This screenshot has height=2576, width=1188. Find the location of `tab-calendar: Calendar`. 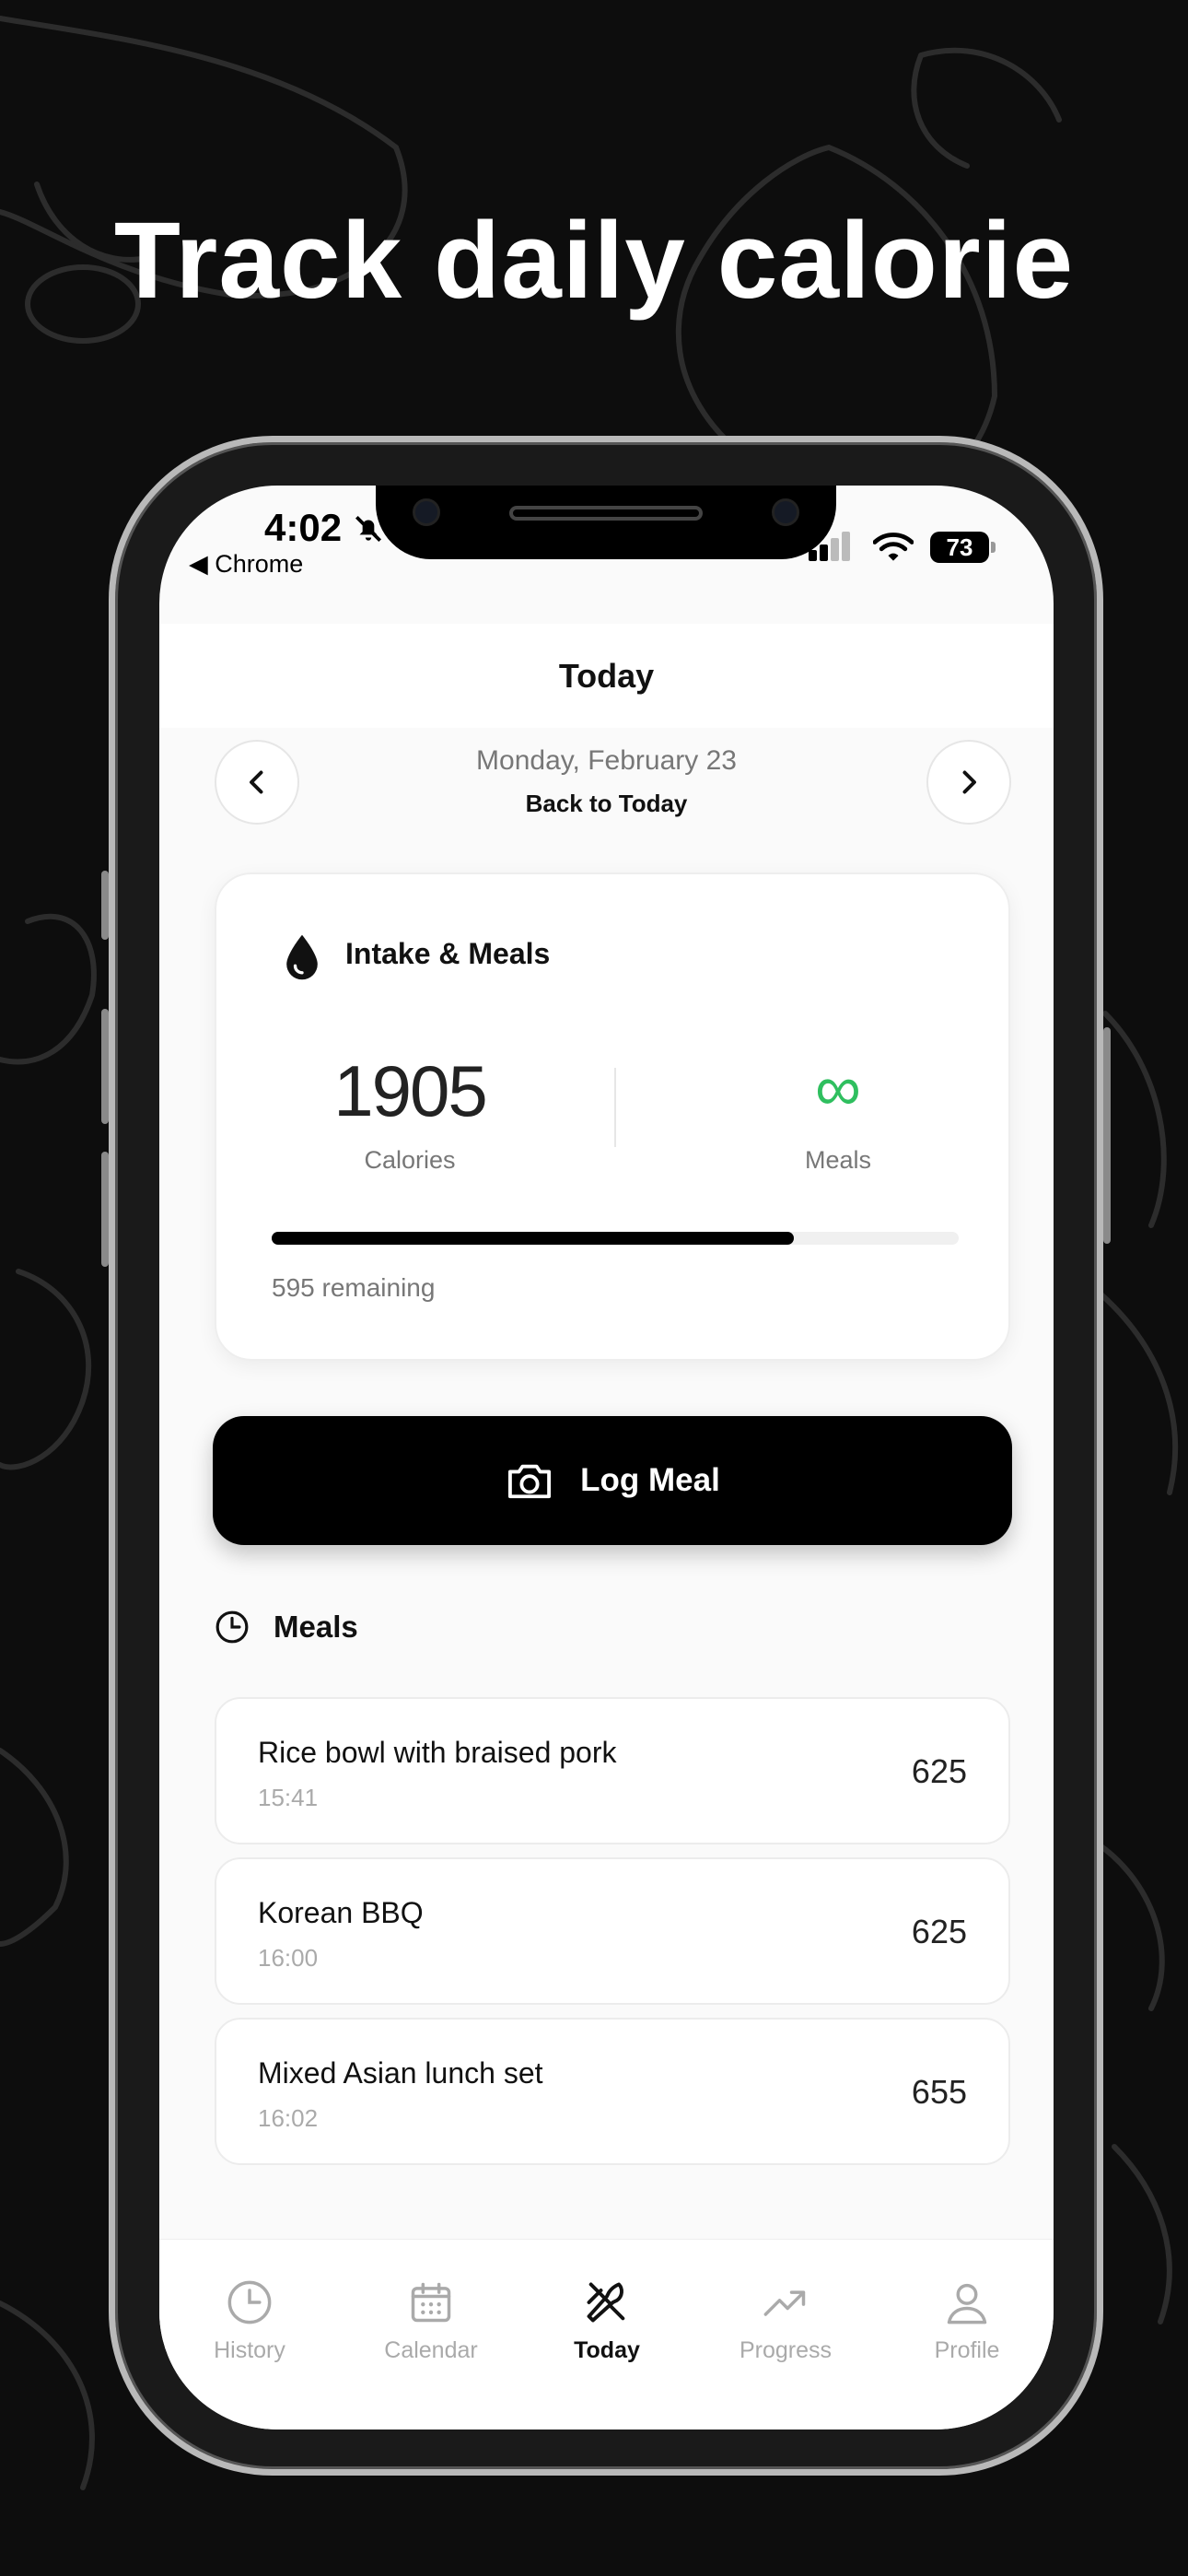

tab-calendar: Calendar is located at coordinates (431, 2321).